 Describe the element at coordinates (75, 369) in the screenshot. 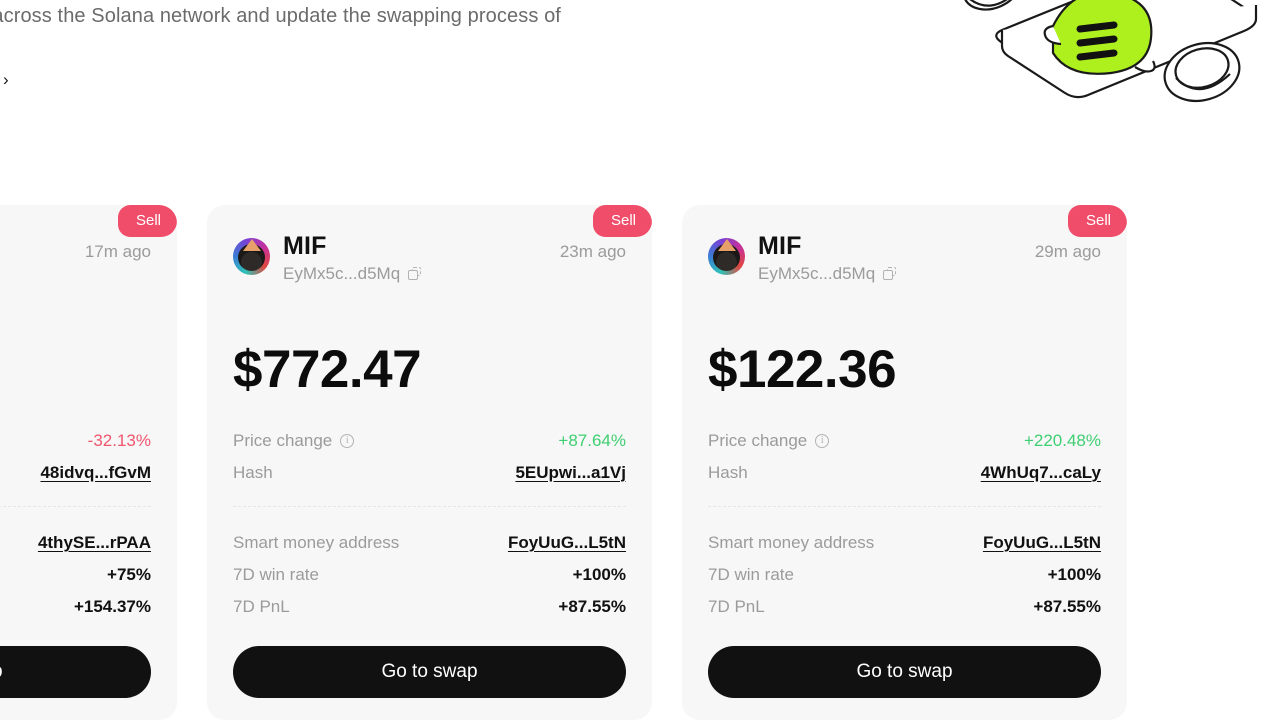

I see `transaction-amount: $1,091.15` at that location.